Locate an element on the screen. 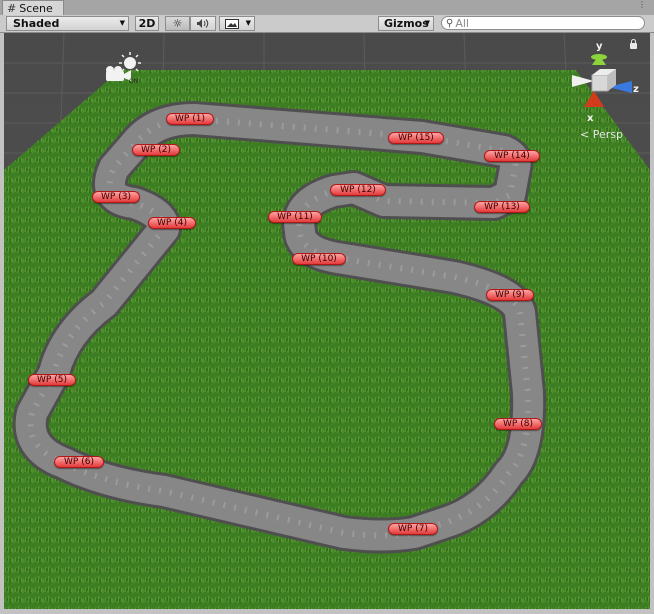 The image size is (654, 614). waypoint-label: WP (10) is located at coordinates (319, 259).